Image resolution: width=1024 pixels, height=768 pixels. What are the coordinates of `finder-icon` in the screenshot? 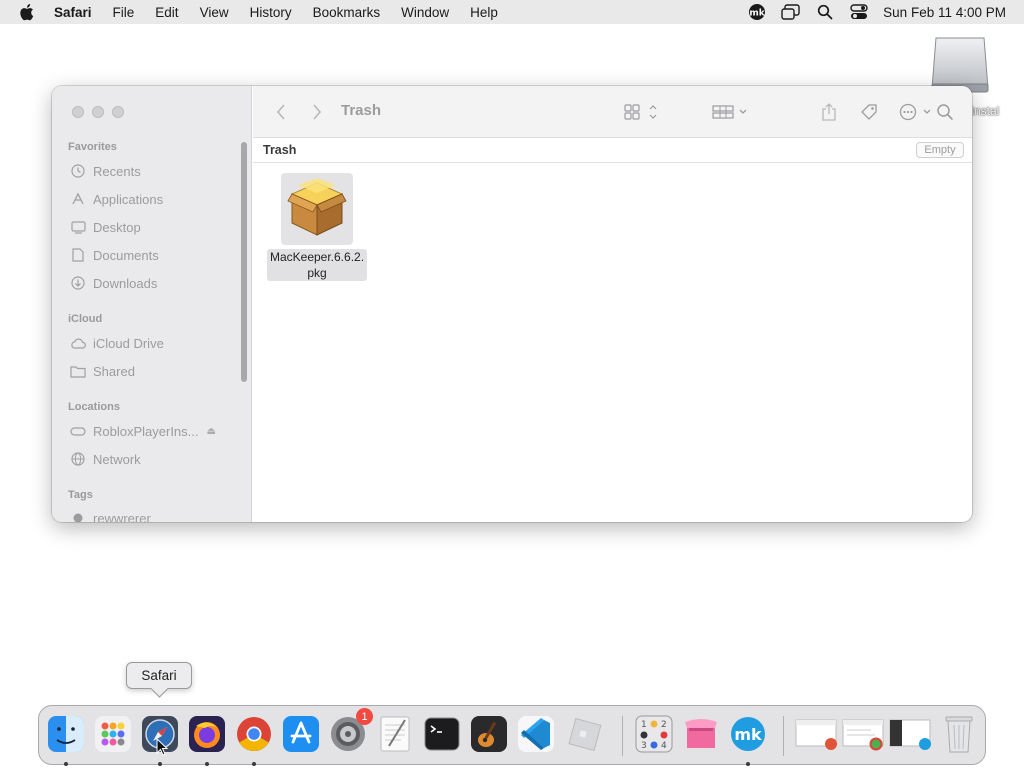 It's located at (66, 734).